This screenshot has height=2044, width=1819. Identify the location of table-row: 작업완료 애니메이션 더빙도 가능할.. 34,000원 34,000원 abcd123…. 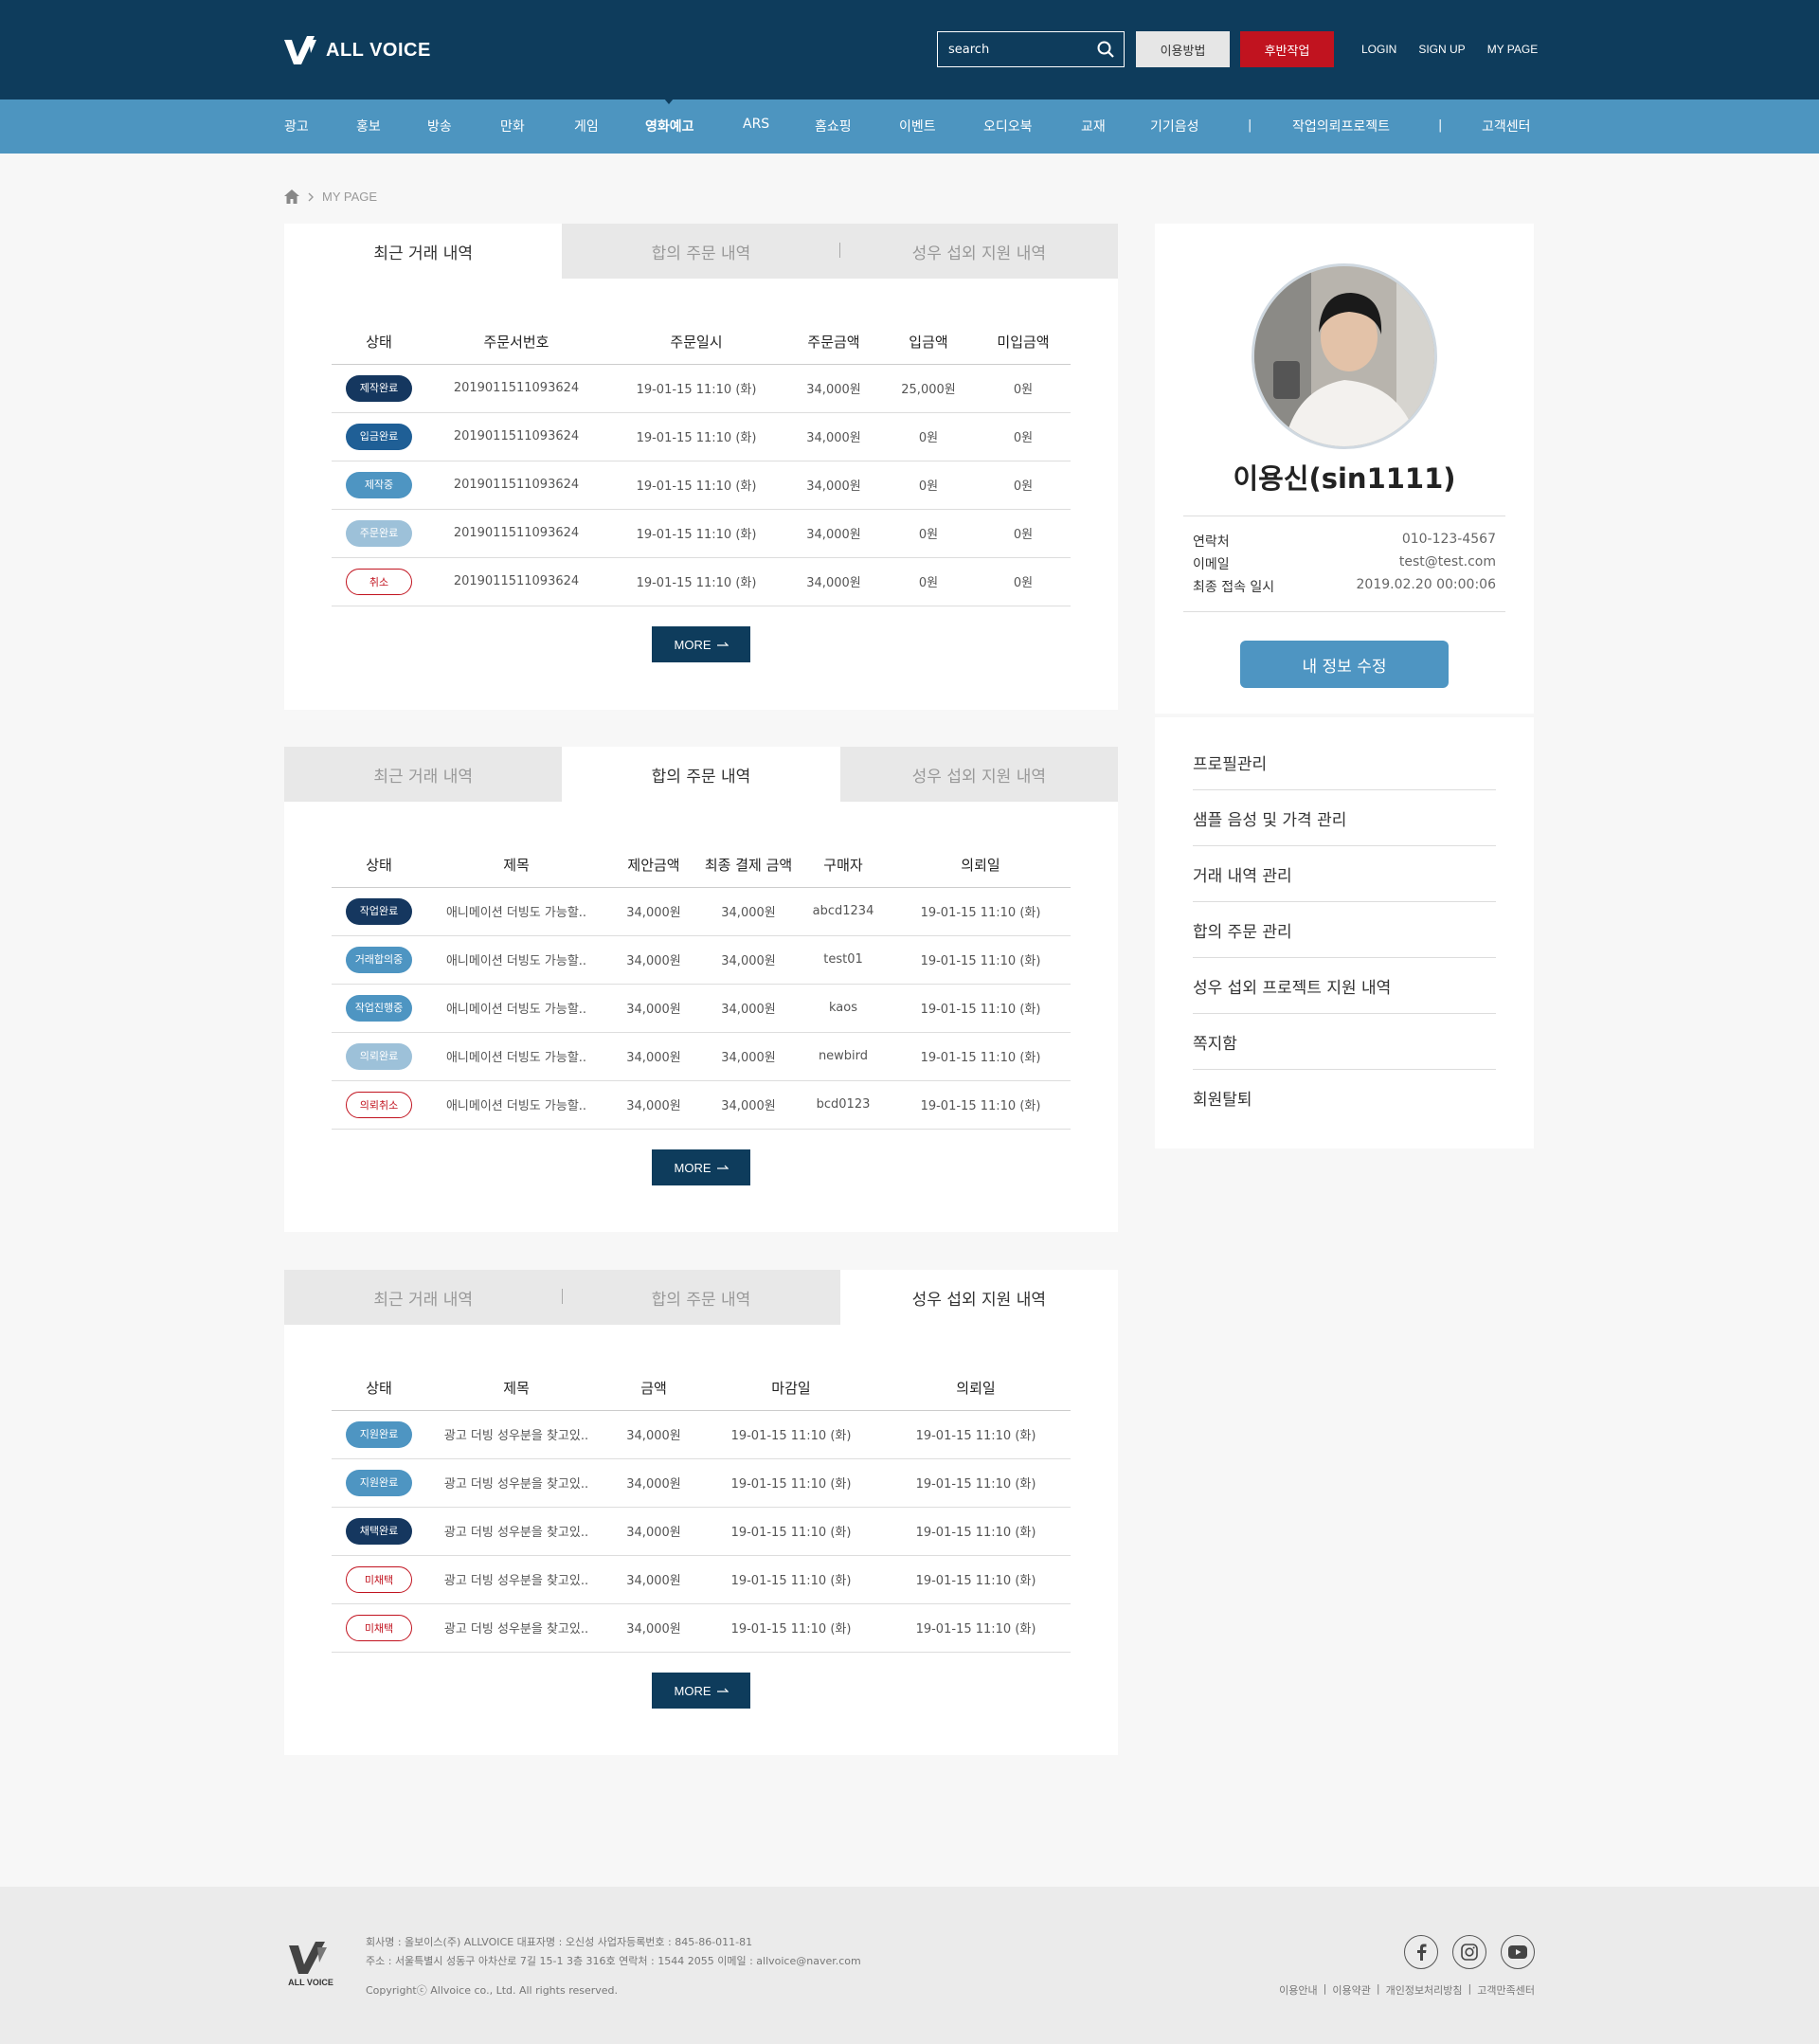
(701, 911).